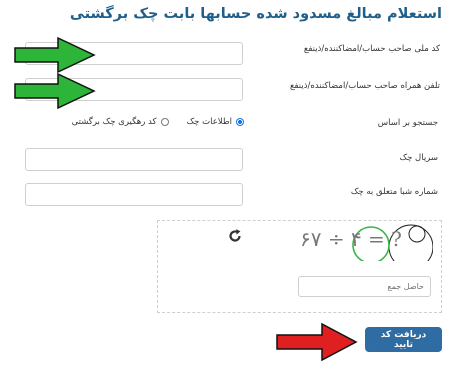  Describe the element at coordinates (209, 122) in the screenshot. I see `radio-cheque-info-label: اطلاعات چک` at that location.